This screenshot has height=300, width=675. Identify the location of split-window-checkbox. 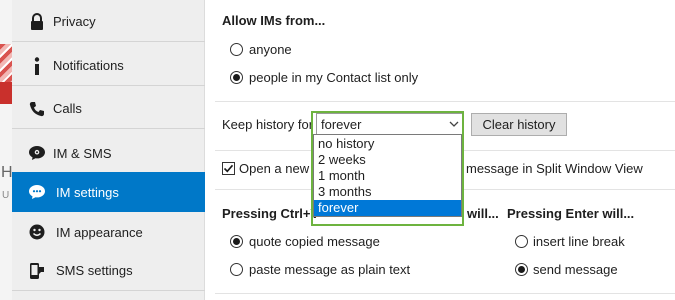
(228, 168).